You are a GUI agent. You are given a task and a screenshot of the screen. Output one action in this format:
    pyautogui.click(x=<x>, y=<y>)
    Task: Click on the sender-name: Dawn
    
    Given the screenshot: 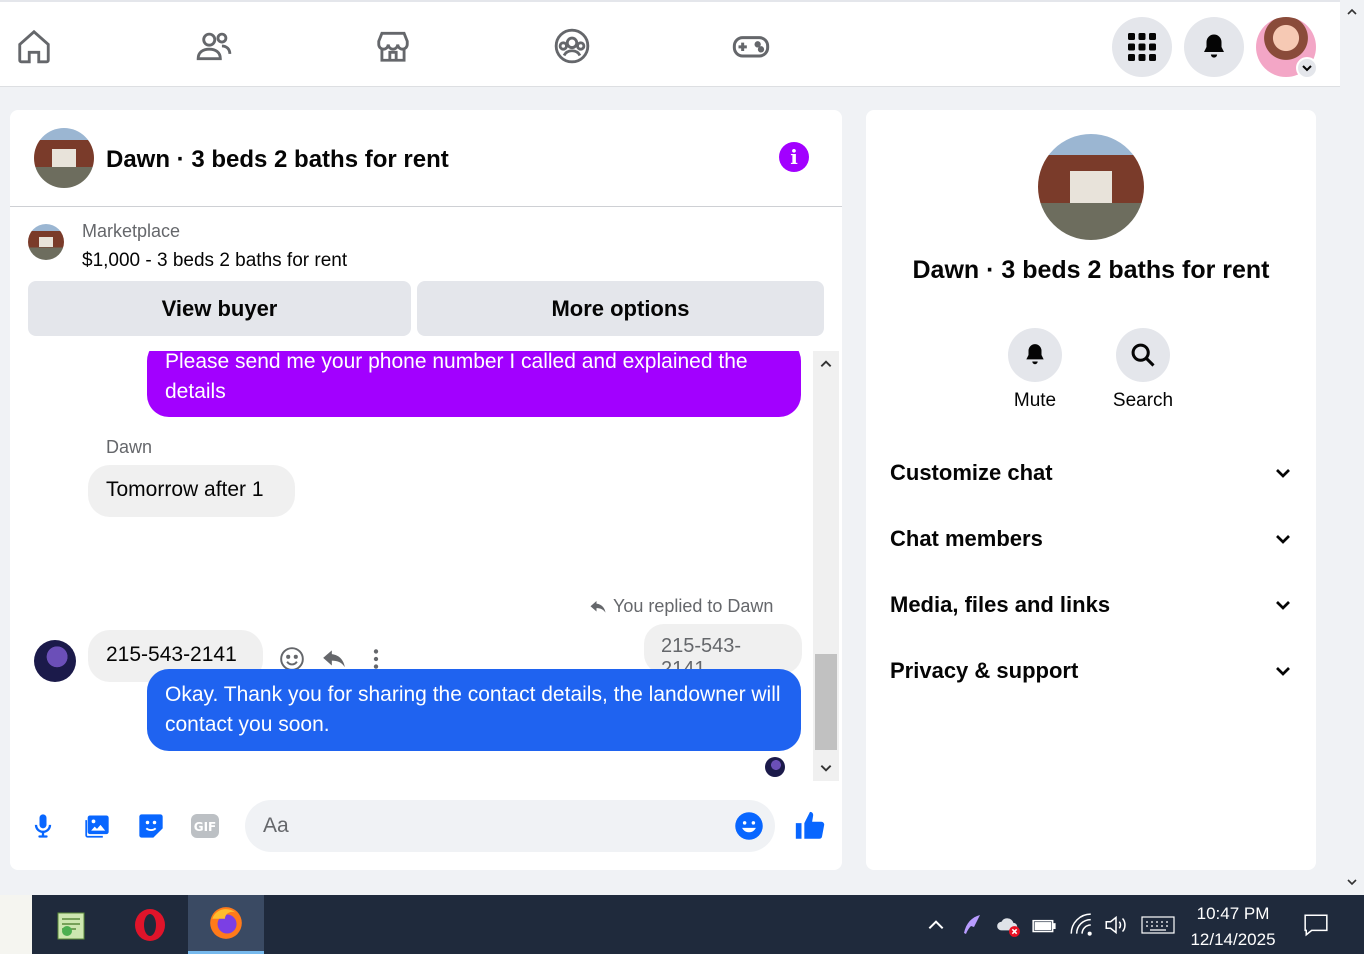 What is the action you would take?
    pyautogui.click(x=129, y=447)
    